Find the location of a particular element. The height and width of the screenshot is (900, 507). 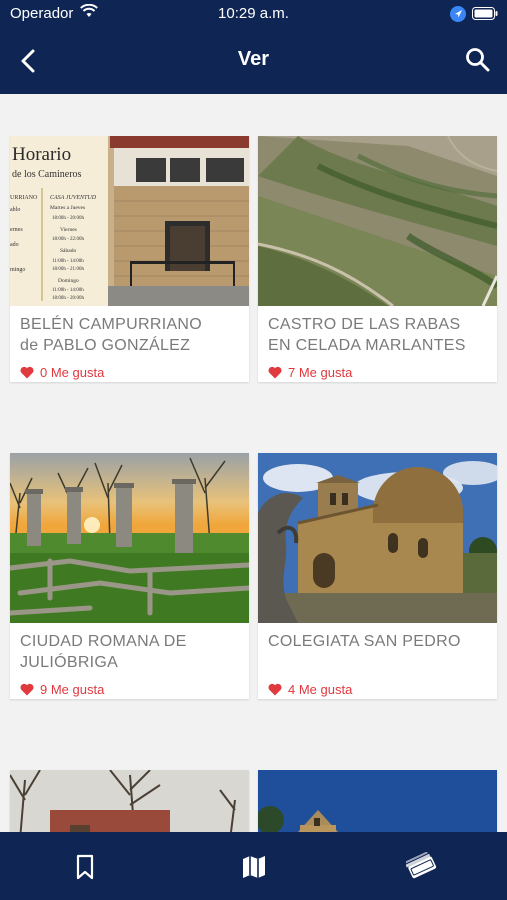

page-title: Ver is located at coordinates (253, 59).